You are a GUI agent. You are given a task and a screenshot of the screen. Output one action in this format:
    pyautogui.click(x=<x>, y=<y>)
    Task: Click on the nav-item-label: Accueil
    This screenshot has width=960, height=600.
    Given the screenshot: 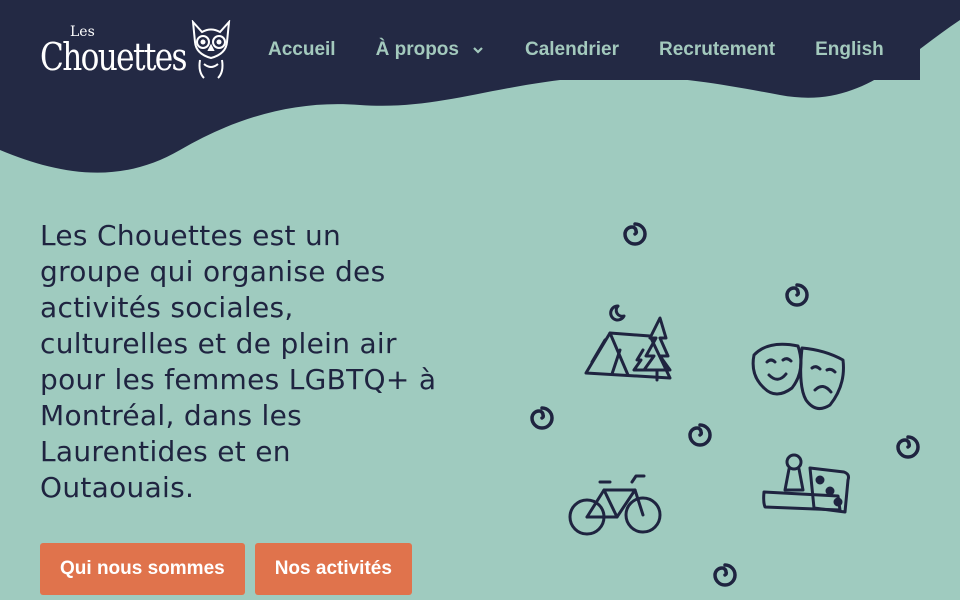 What is the action you would take?
    pyautogui.click(x=302, y=49)
    